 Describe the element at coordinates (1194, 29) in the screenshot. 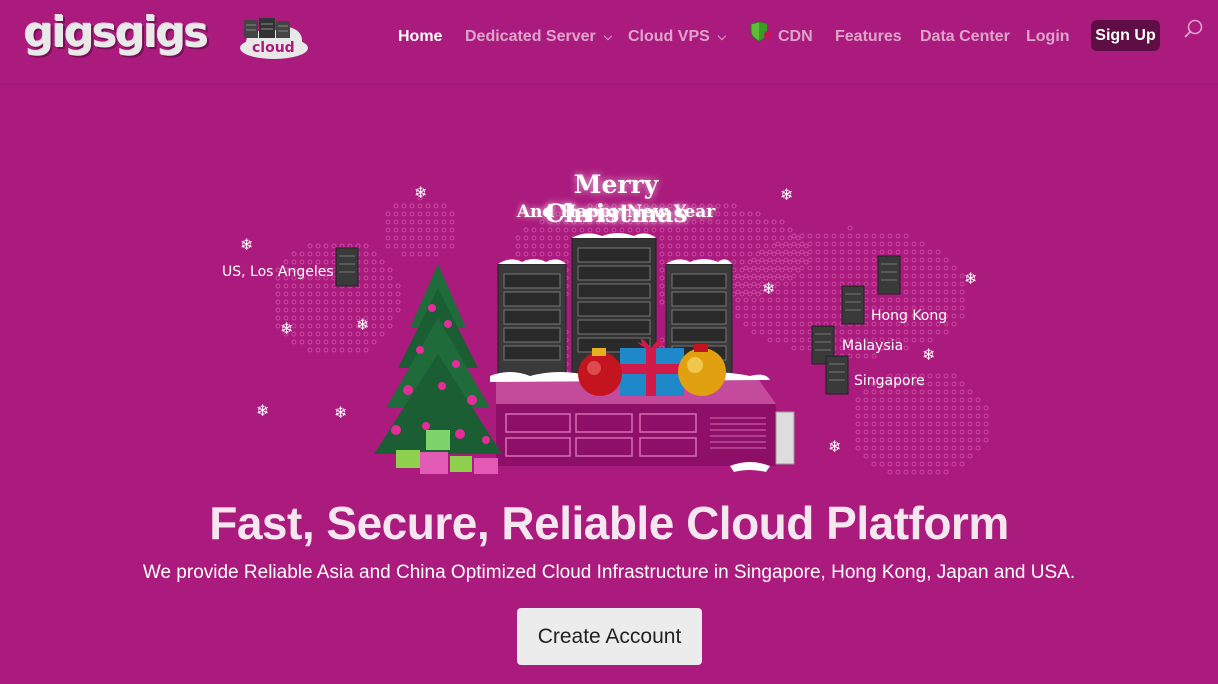

I see `search-icon` at that location.